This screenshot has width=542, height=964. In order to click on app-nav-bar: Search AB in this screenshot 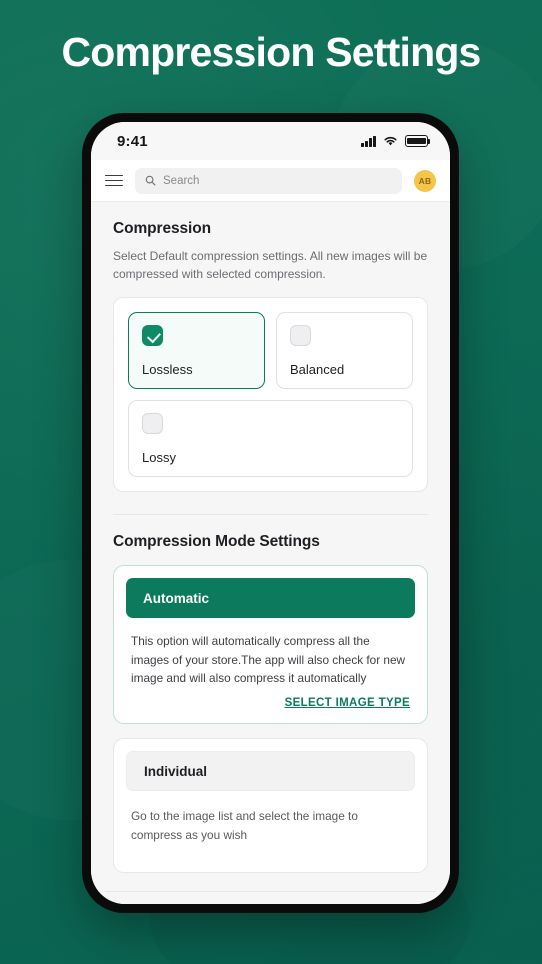, I will do `click(270, 181)`.